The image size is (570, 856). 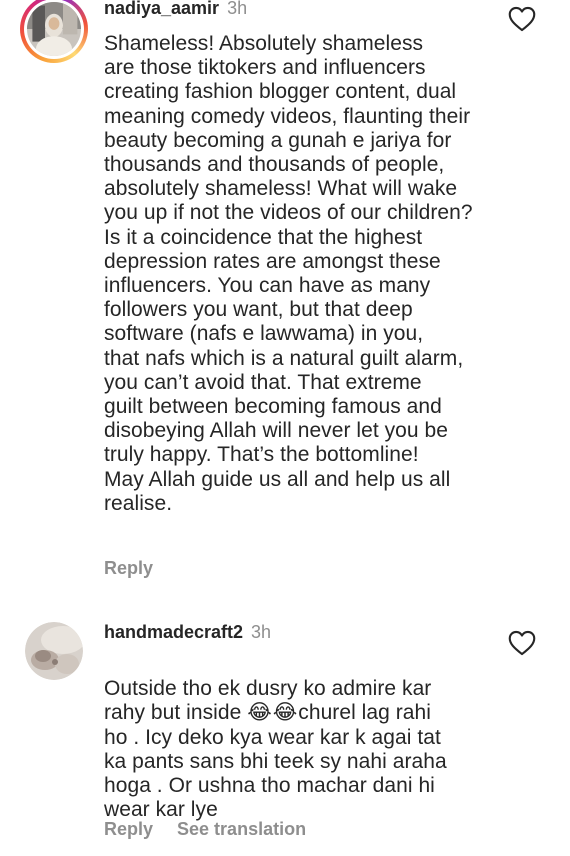 What do you see at coordinates (161, 9) in the screenshot?
I see `username: nadiya_aamir` at bounding box center [161, 9].